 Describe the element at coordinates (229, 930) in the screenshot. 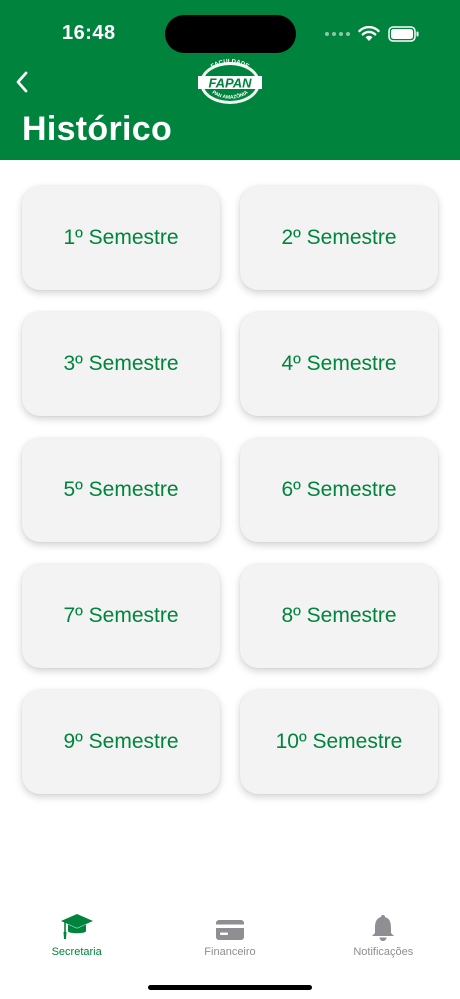

I see `credit-card-icon` at that location.